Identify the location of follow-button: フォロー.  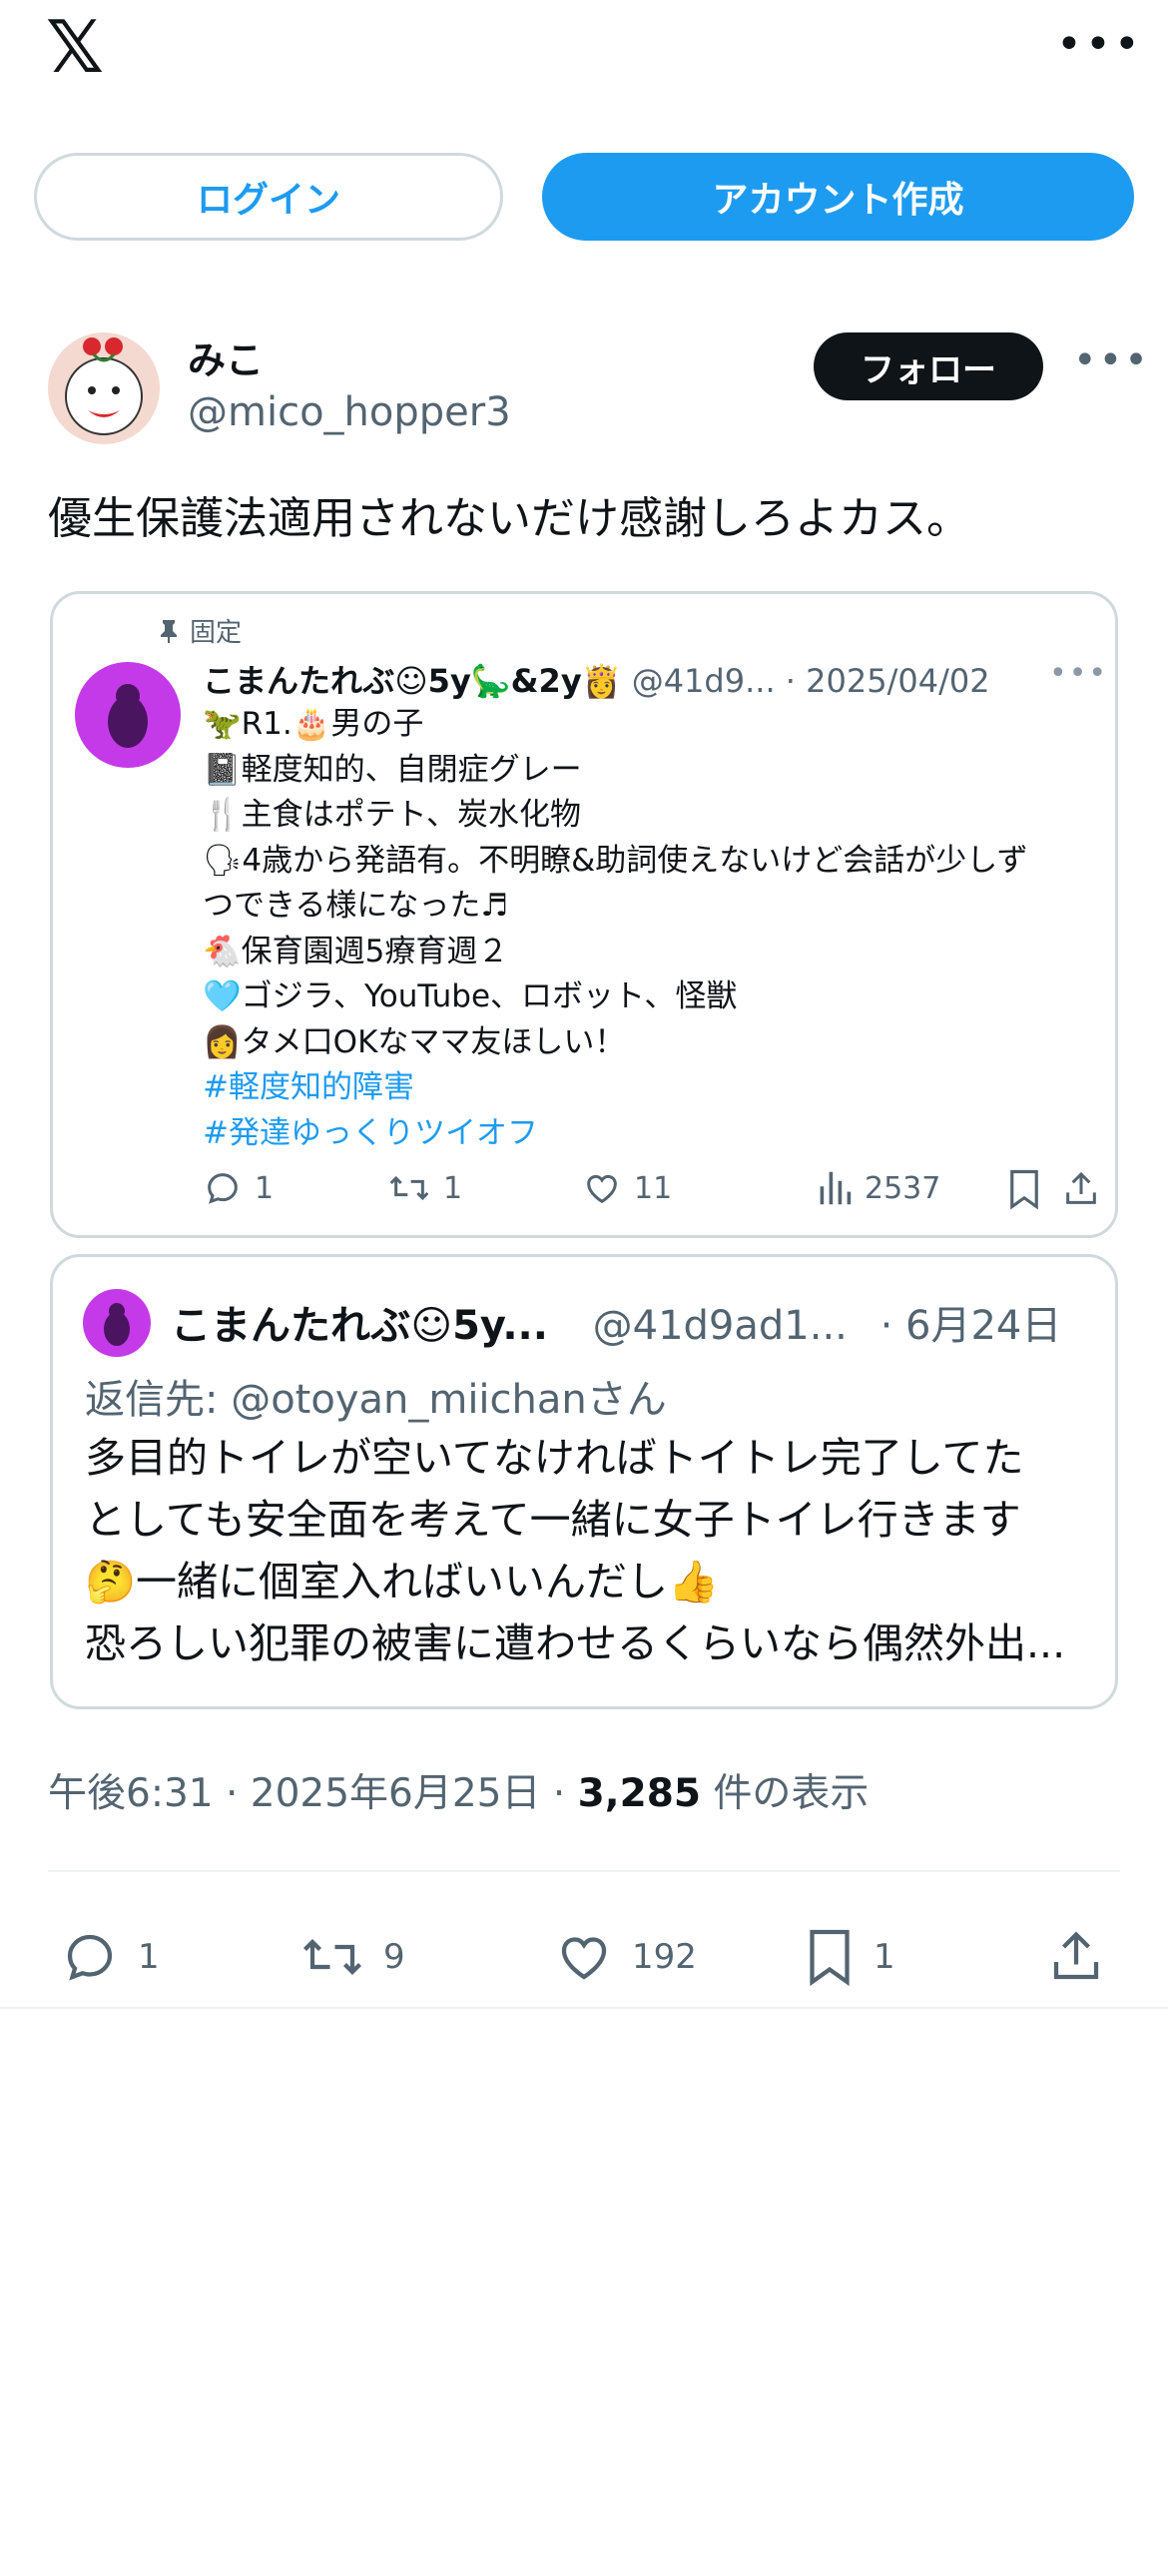
(928, 366).